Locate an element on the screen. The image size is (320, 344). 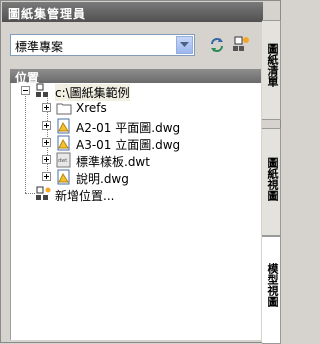
svg-text: dwt is located at coordinates (62, 161).